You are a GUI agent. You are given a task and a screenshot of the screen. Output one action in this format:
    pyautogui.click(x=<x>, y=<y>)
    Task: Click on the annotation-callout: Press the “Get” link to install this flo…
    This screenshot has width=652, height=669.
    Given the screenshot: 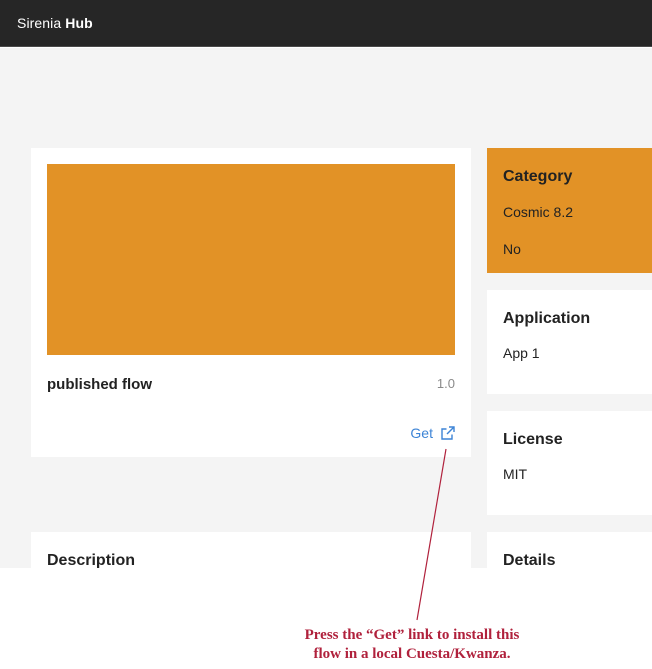 What is the action you would take?
    pyautogui.click(x=412, y=645)
    